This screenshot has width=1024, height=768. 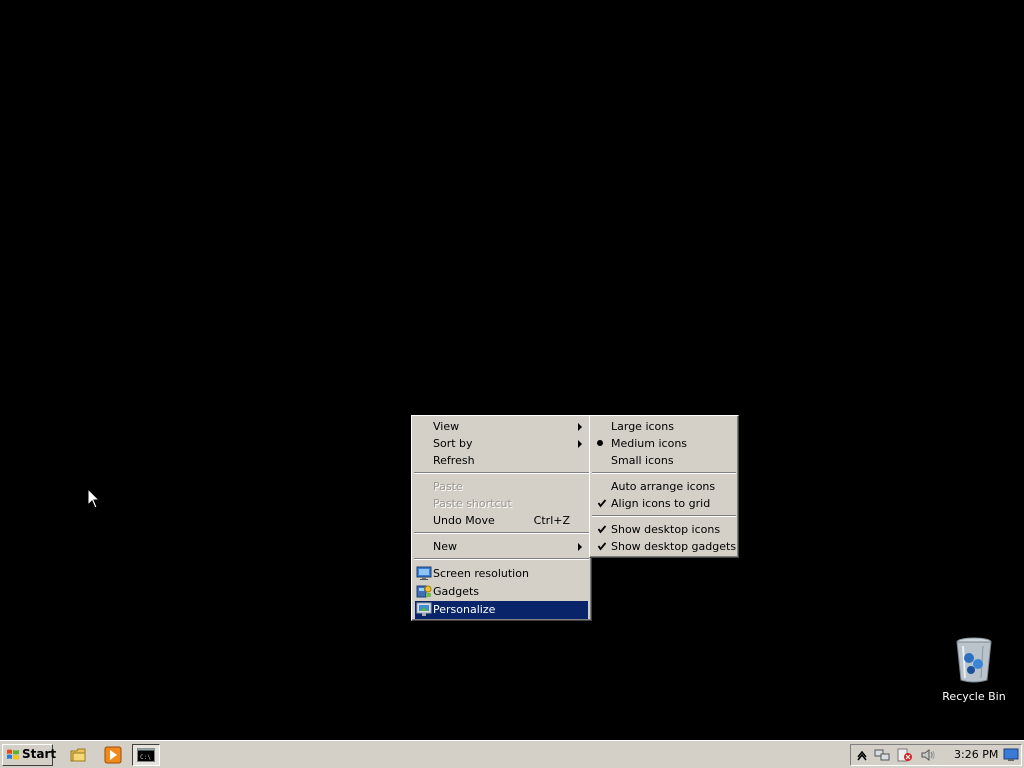 What do you see at coordinates (501, 610) in the screenshot?
I see `menu-item-personalize: Personalize` at bounding box center [501, 610].